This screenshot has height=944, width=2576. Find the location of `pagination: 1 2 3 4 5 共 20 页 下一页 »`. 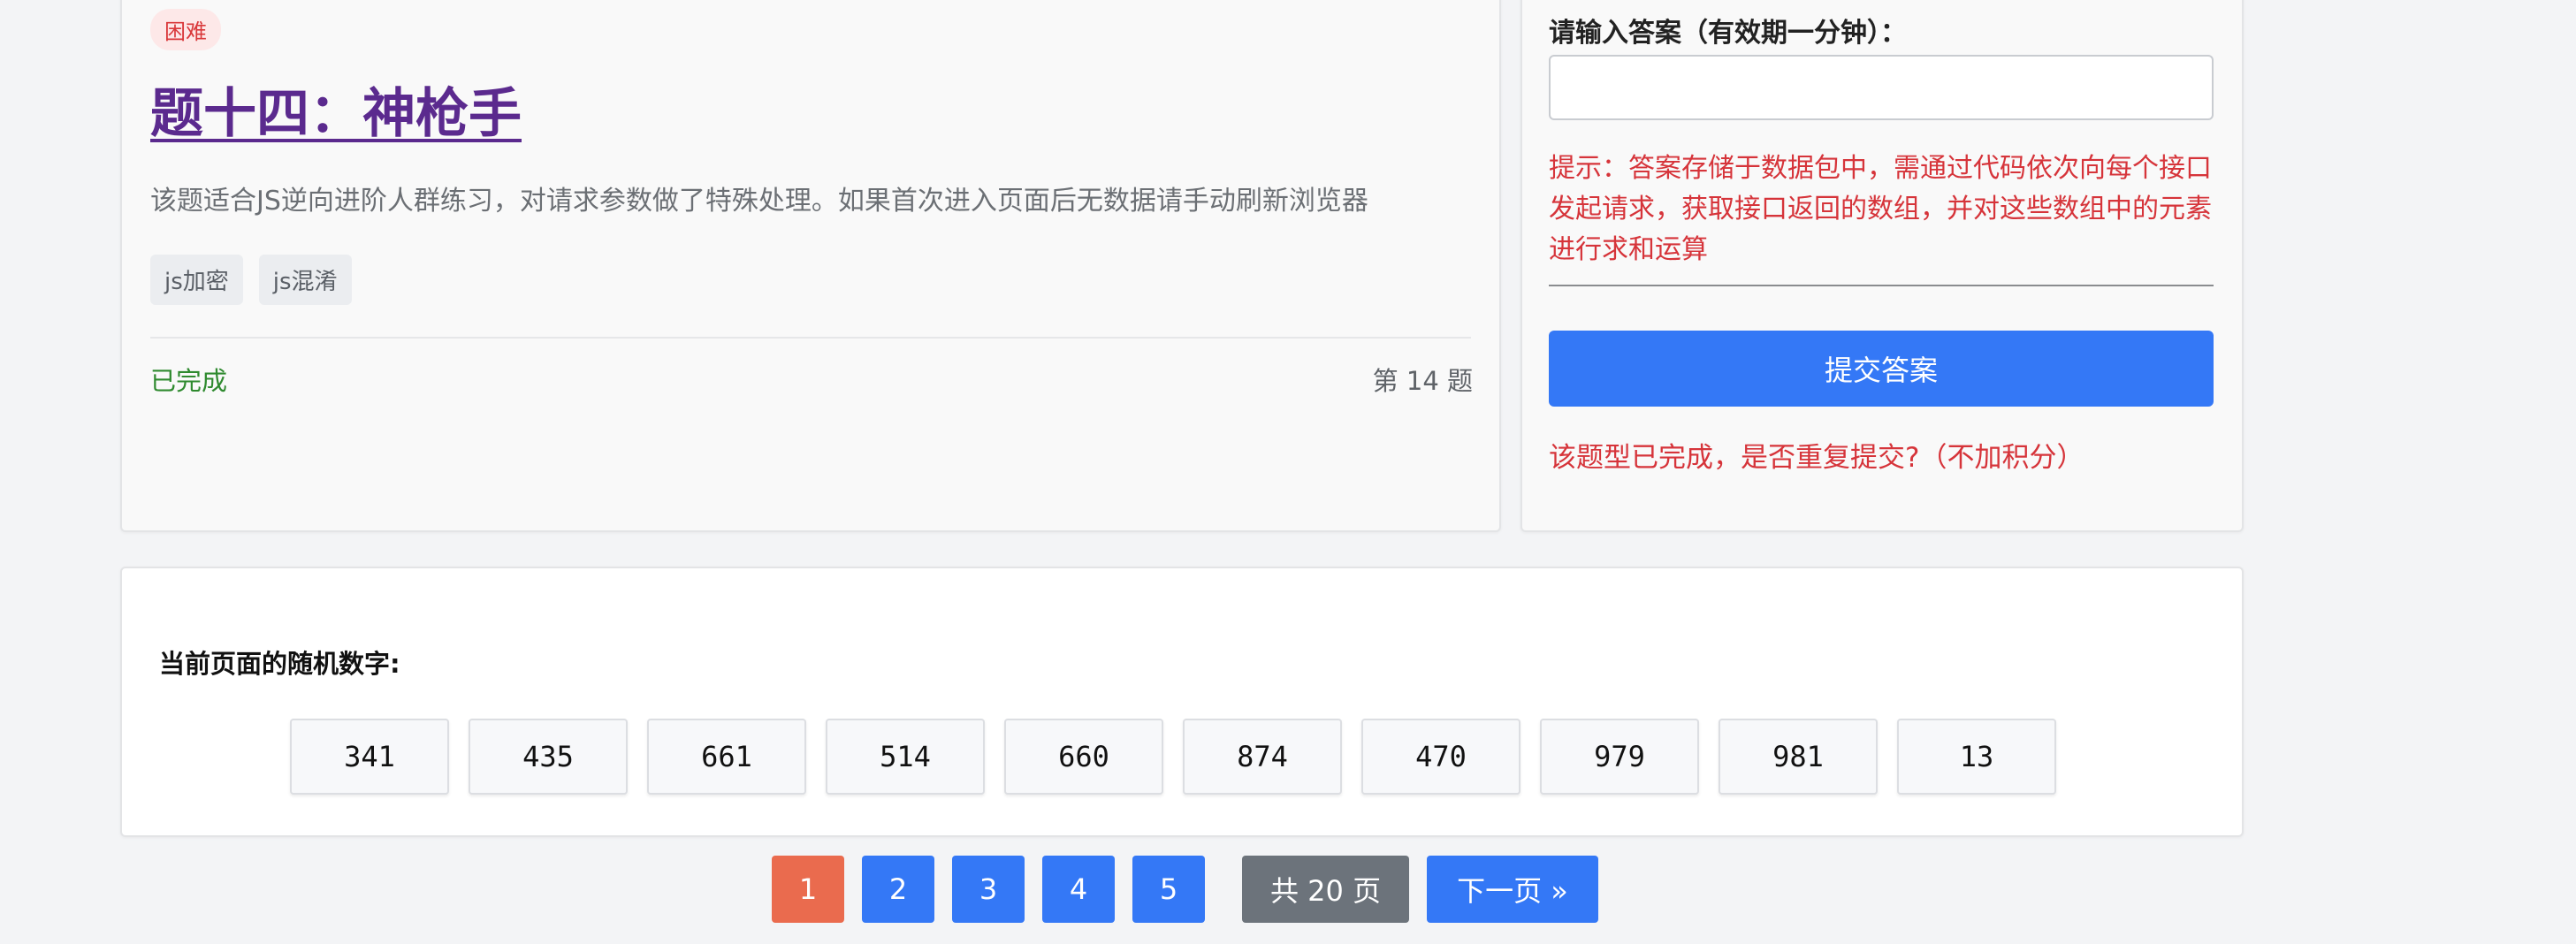

pagination: 1 2 3 4 5 共 20 页 下一页 » is located at coordinates (1185, 890).